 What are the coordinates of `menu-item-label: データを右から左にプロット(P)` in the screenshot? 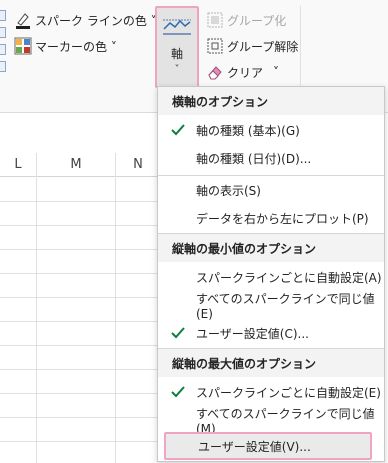 It's located at (282, 218).